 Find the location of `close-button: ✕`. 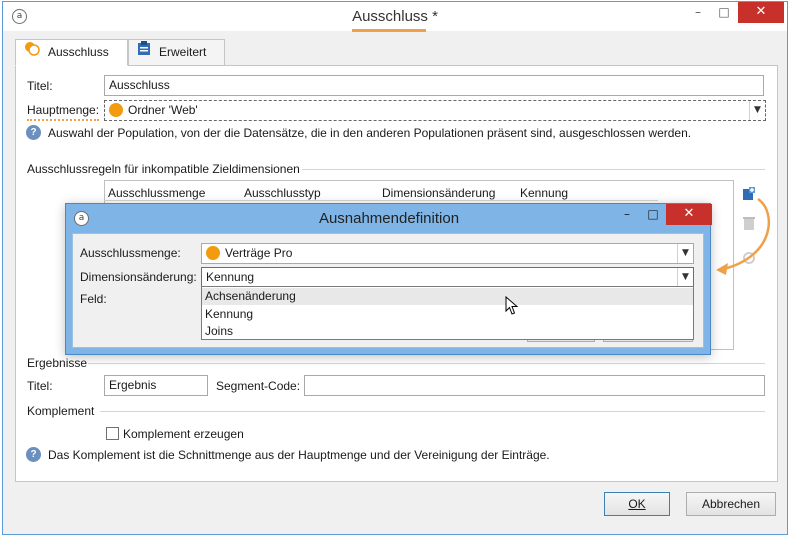

close-button: ✕ is located at coordinates (761, 12).